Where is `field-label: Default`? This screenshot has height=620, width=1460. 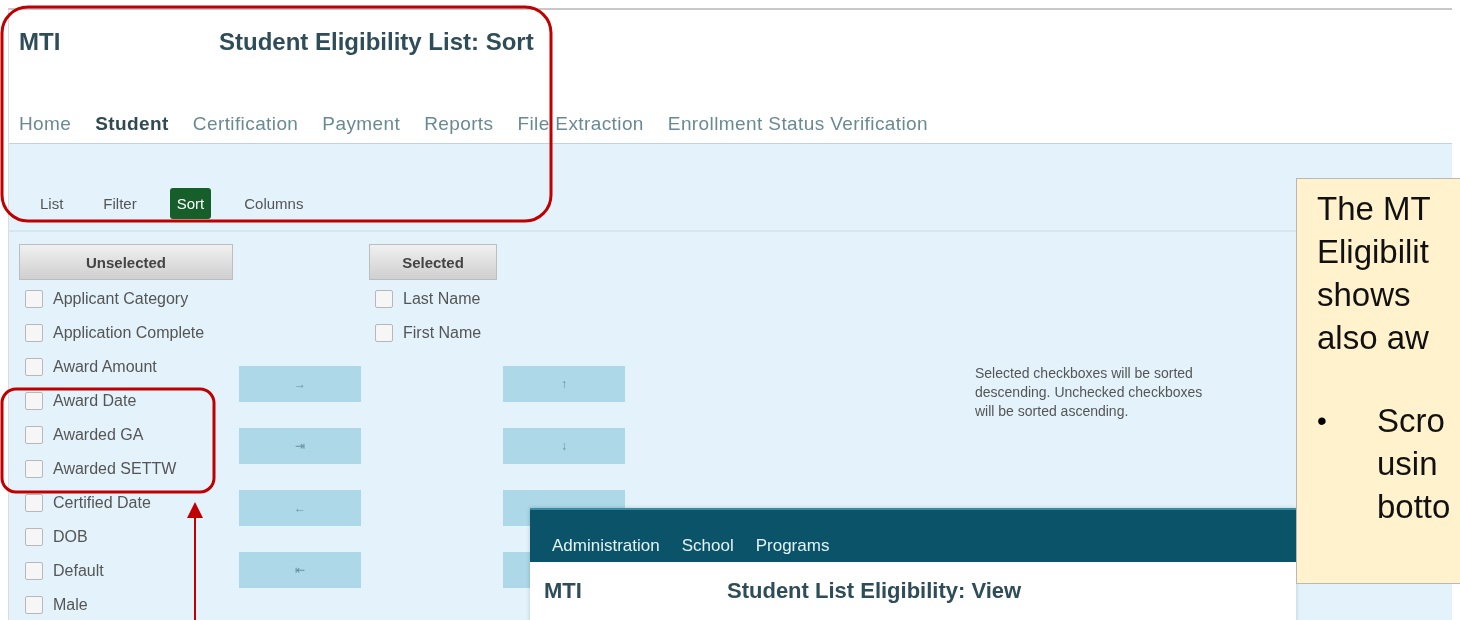
field-label: Default is located at coordinates (78, 571).